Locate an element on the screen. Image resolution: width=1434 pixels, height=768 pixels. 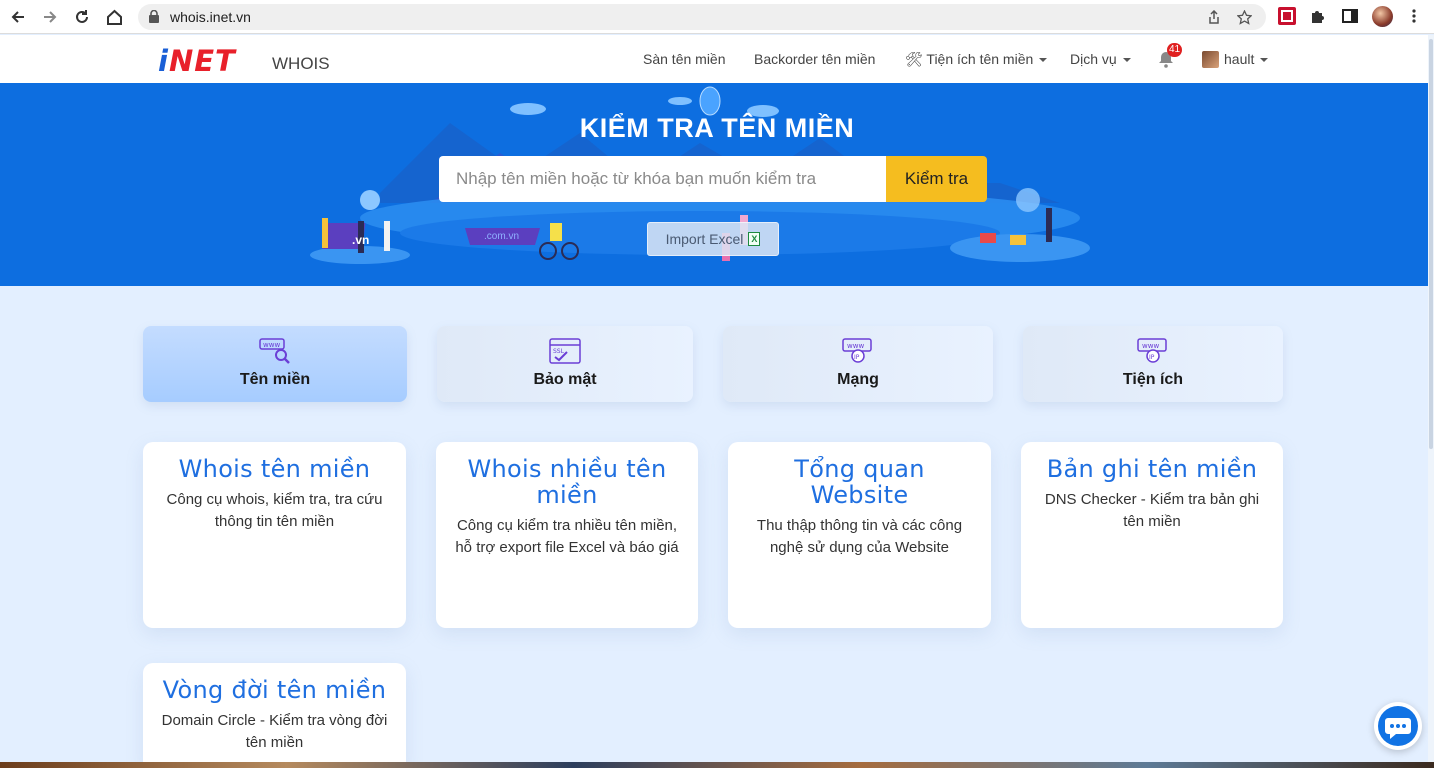
category-label: Bảo mật is located at coordinates (565, 379).